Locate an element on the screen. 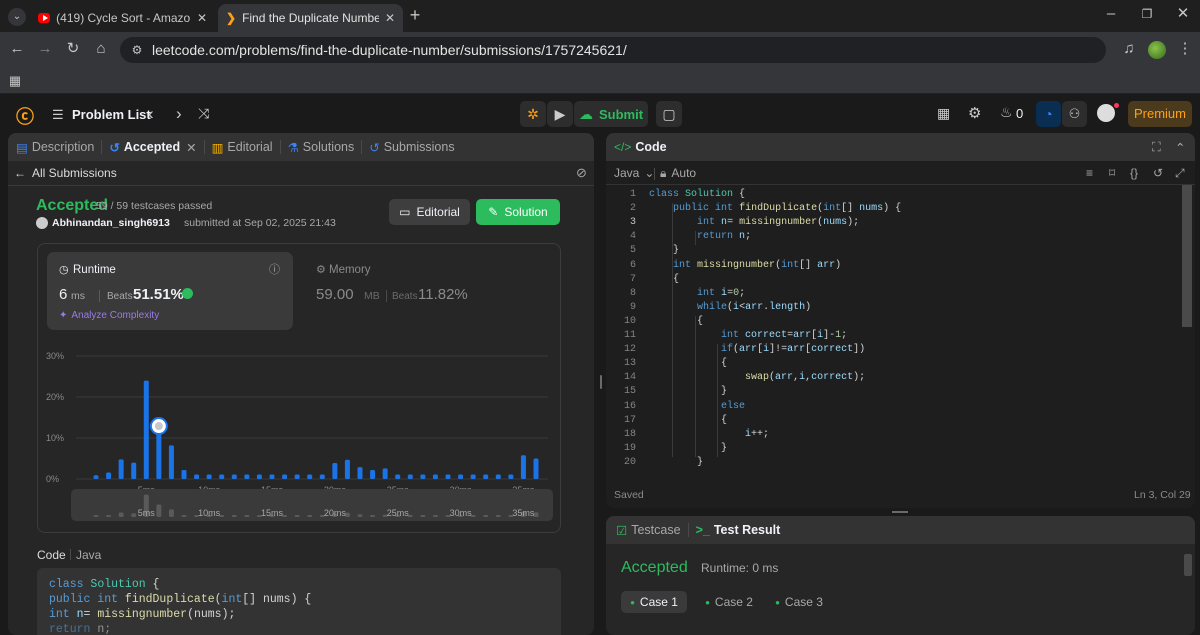 The height and width of the screenshot is (635, 1200). code-line: int n= missingnumber(nums); is located at coordinates (754, 222).